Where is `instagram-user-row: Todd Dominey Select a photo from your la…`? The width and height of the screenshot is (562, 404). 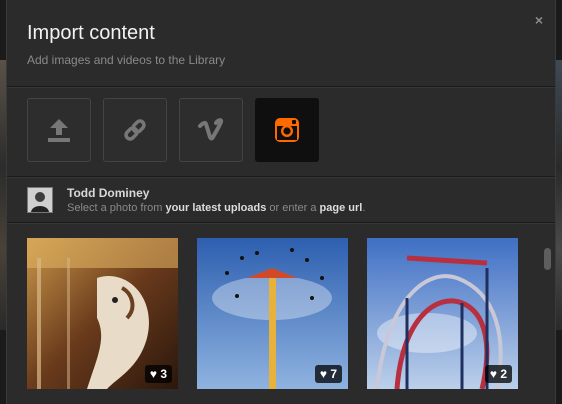 instagram-user-row: Todd Dominey Select a photo from your la… is located at coordinates (281, 200).